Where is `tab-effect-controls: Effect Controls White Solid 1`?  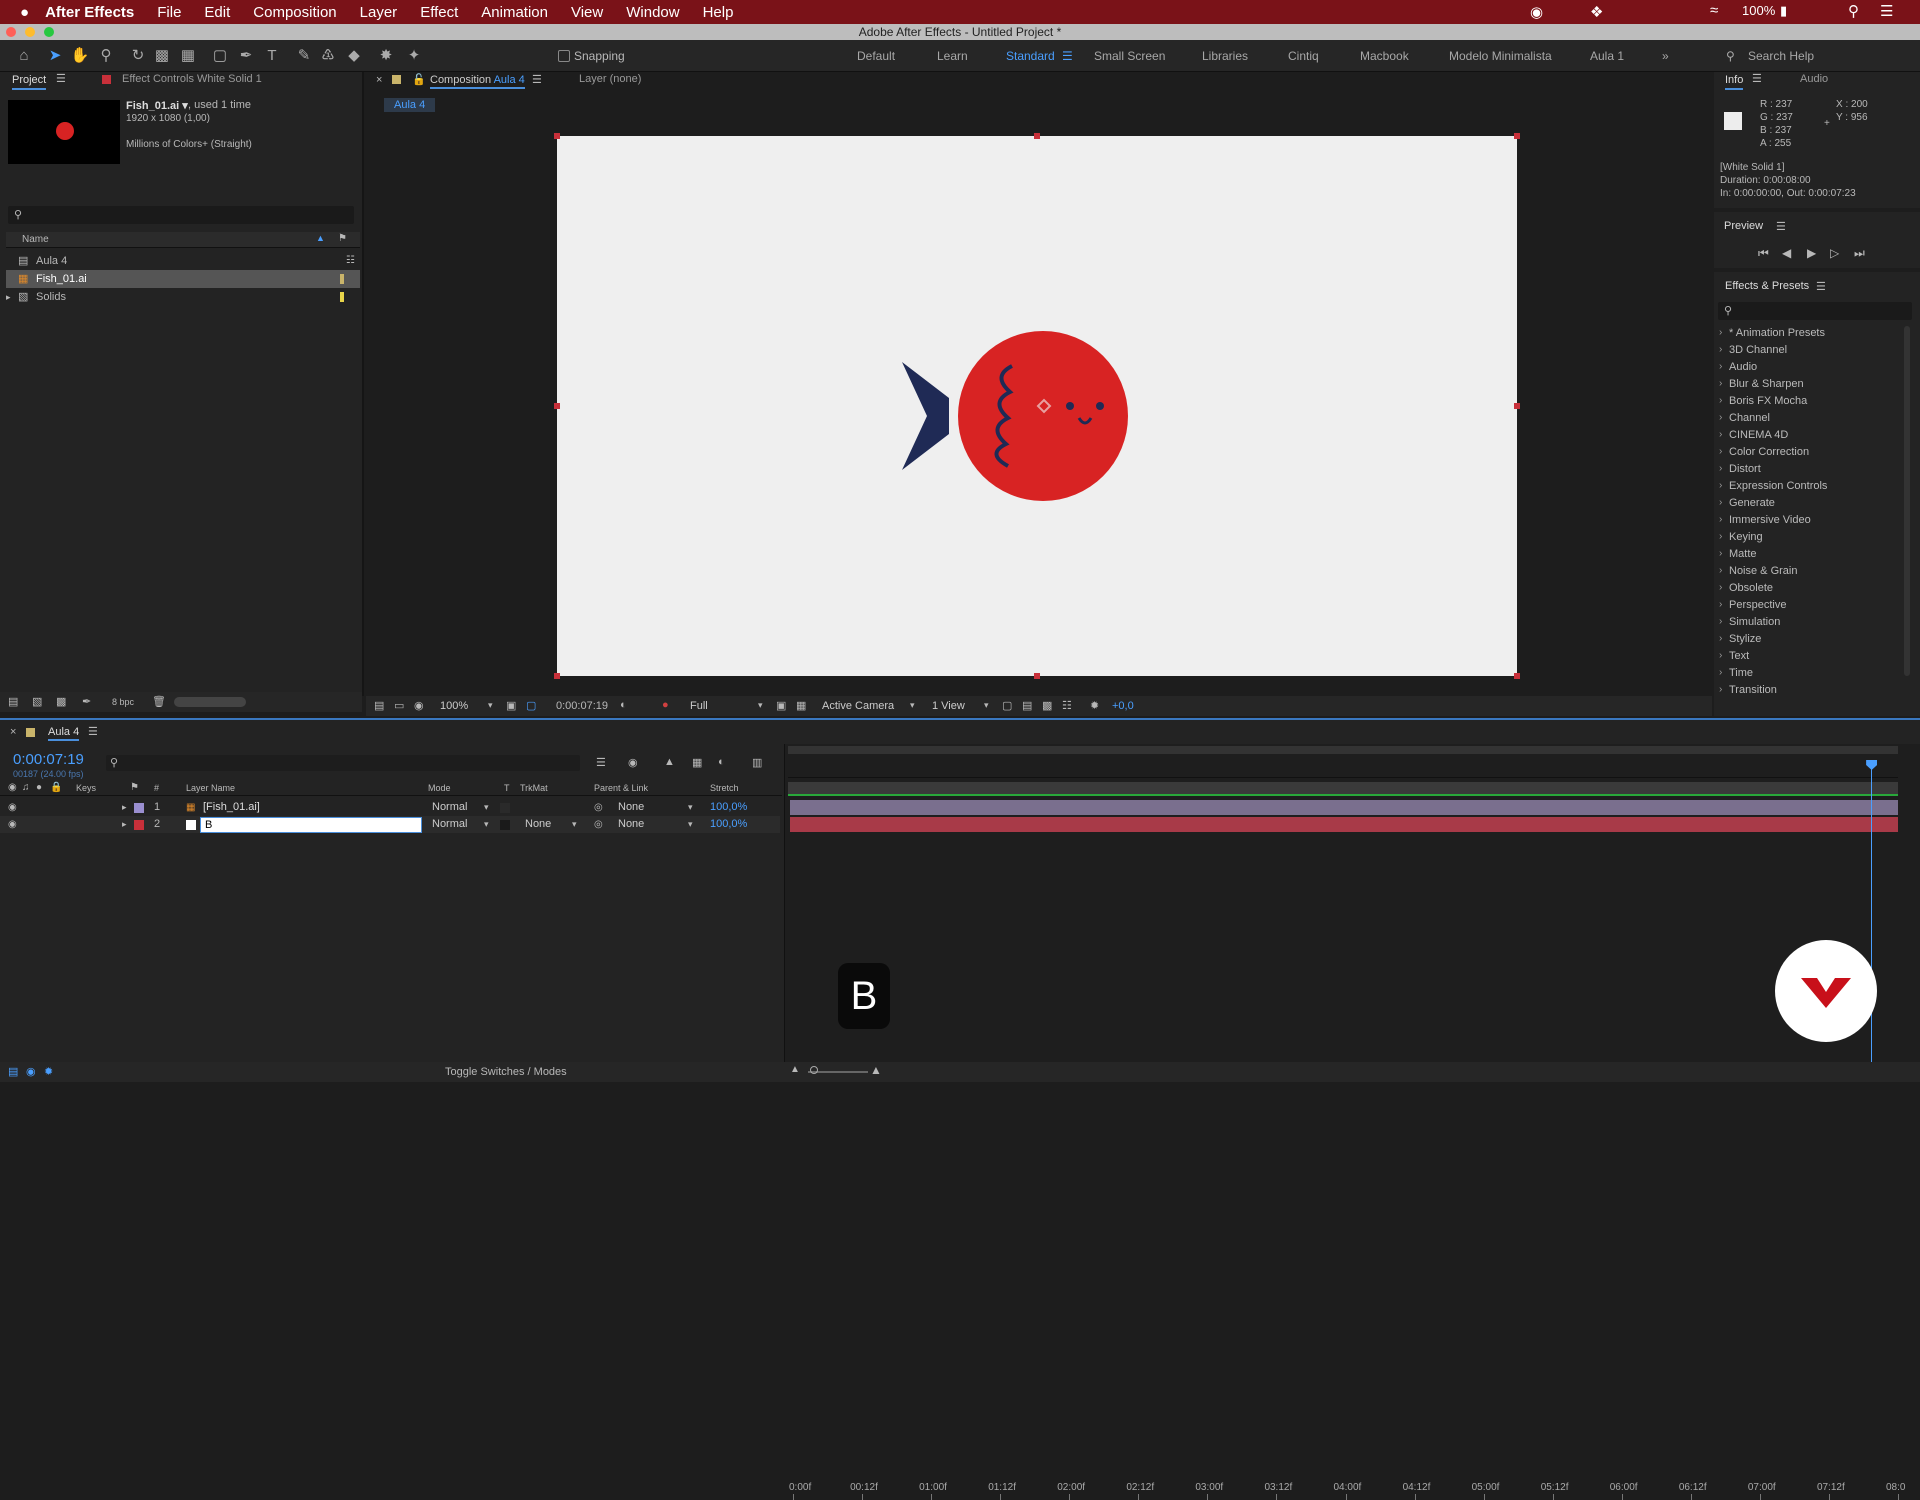 tab-effect-controls: Effect Controls White Solid 1 is located at coordinates (192, 79).